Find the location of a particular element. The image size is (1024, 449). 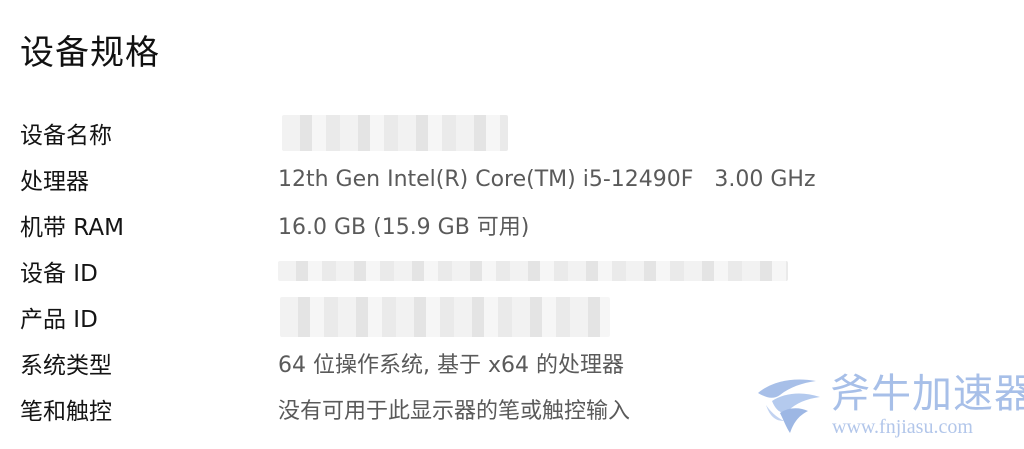

redacted-device-id is located at coordinates (533, 271).